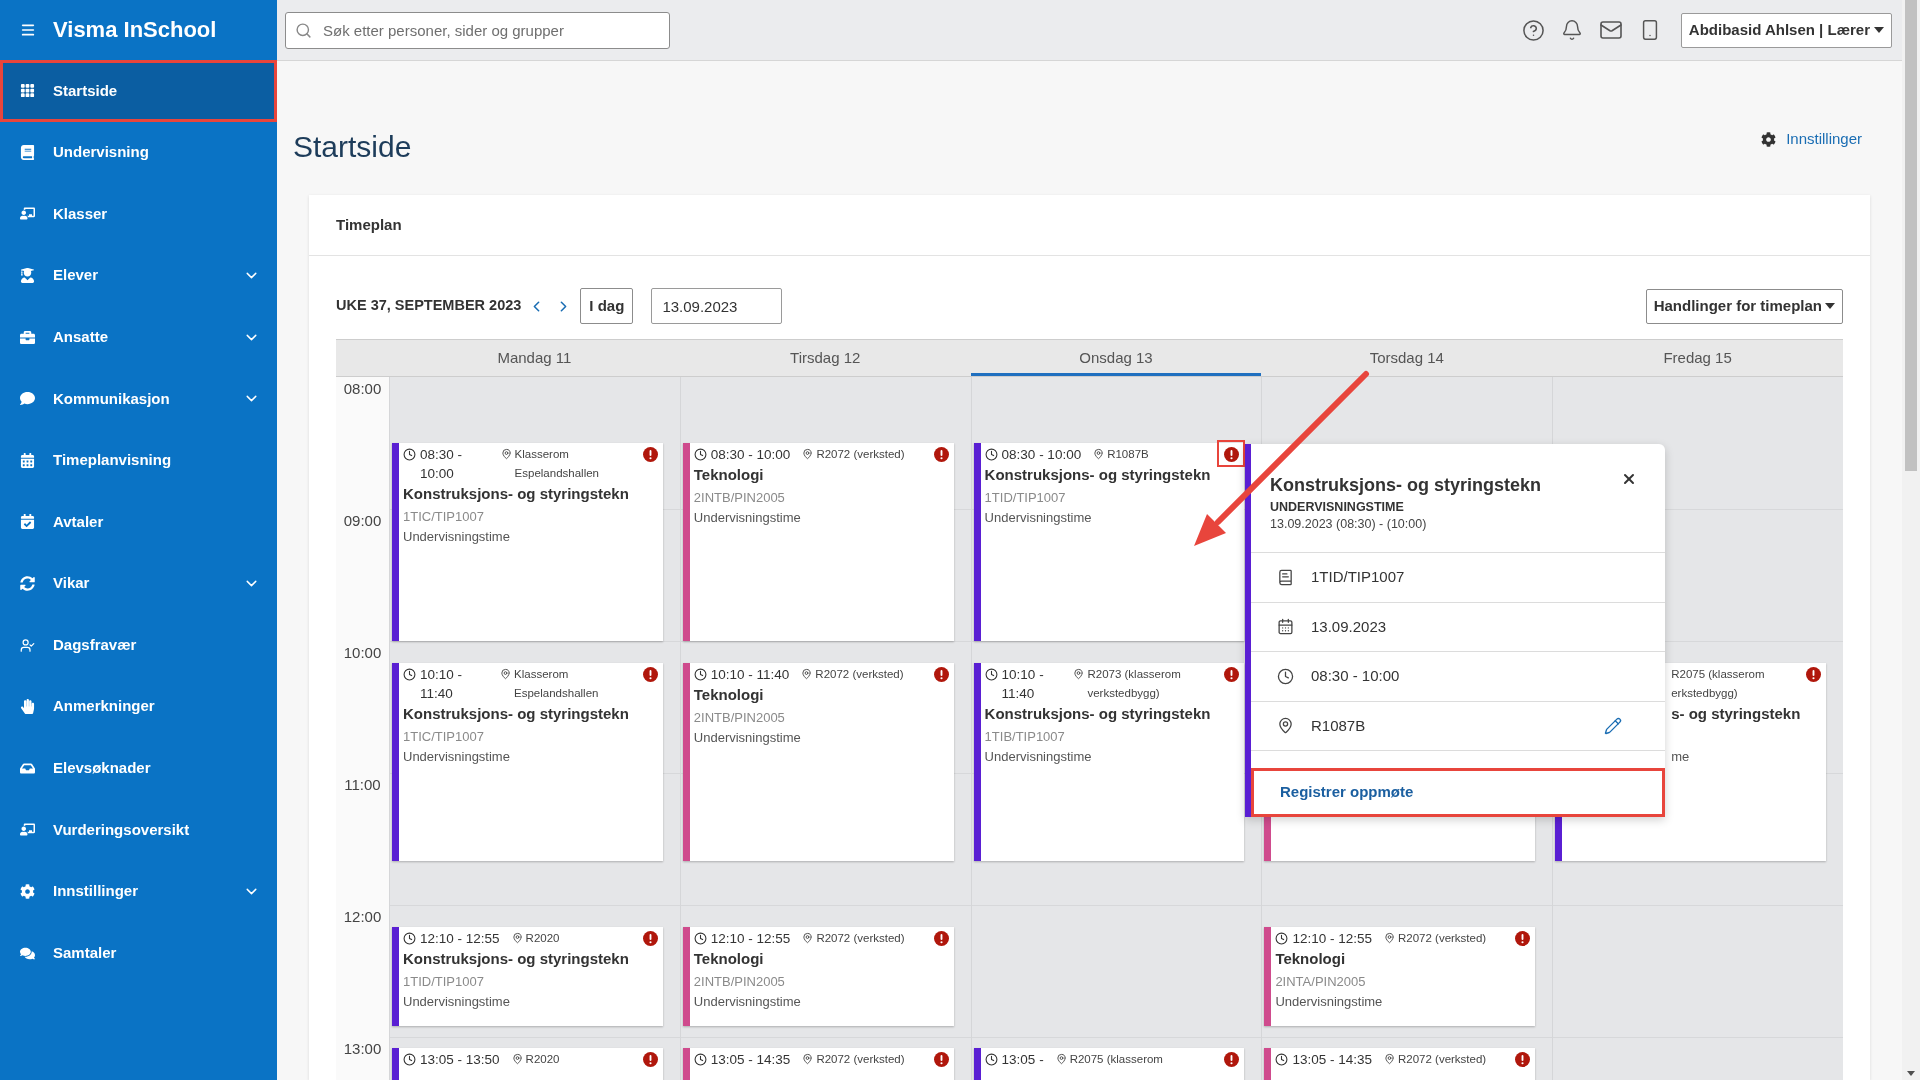  What do you see at coordinates (138, 214) in the screenshot?
I see `sidebar-item: Klasser` at bounding box center [138, 214].